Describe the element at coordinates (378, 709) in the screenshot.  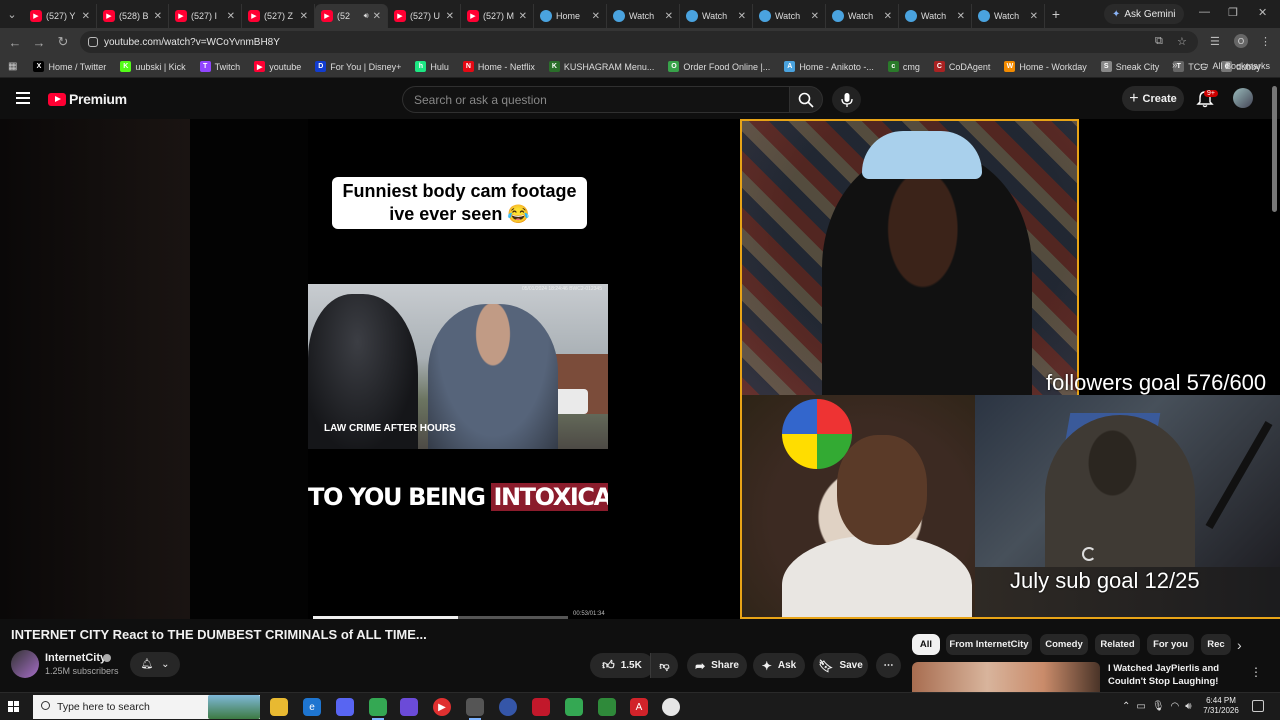
I see `chrome-icon` at that location.